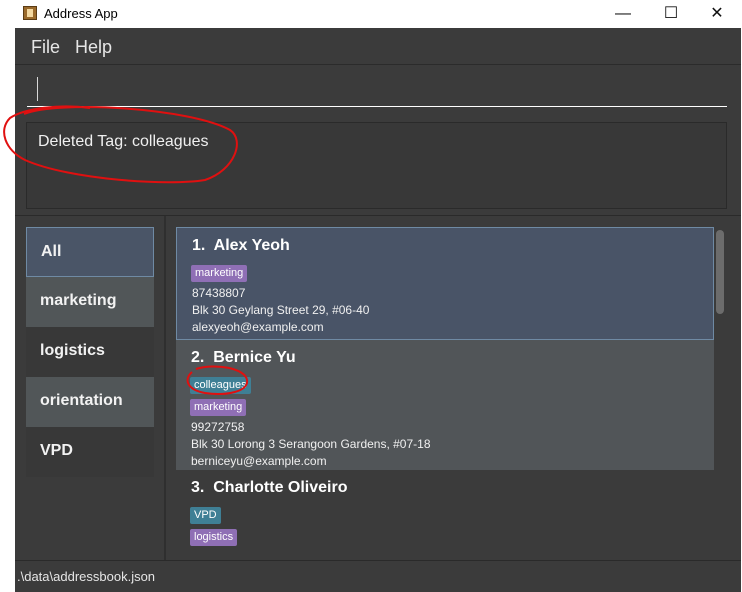 This screenshot has width=742, height=592. What do you see at coordinates (45, 47) in the screenshot?
I see `menu-file: File` at bounding box center [45, 47].